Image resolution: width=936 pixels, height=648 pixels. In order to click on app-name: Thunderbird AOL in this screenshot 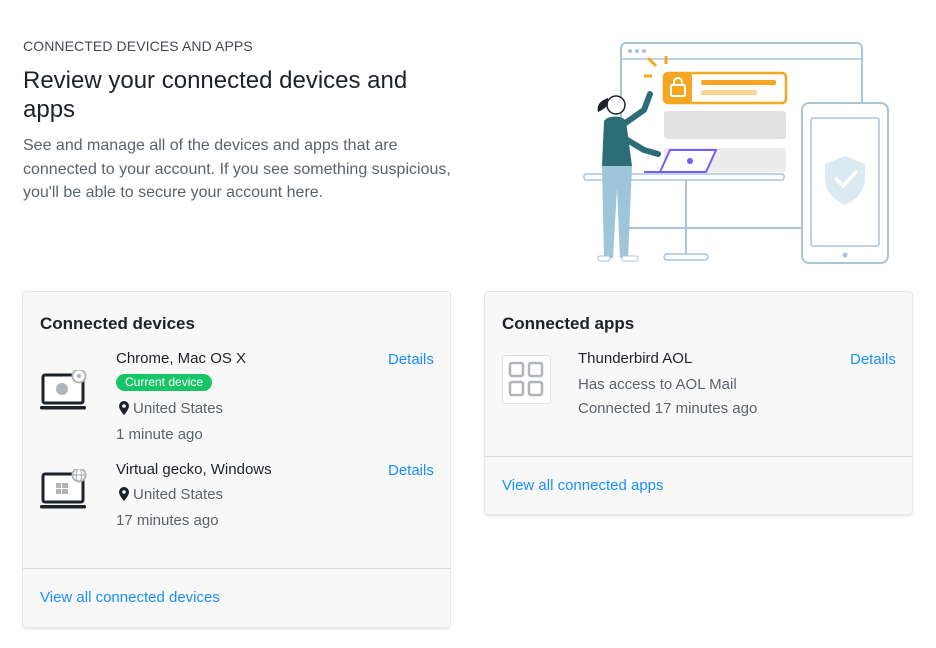, I will do `click(635, 358)`.